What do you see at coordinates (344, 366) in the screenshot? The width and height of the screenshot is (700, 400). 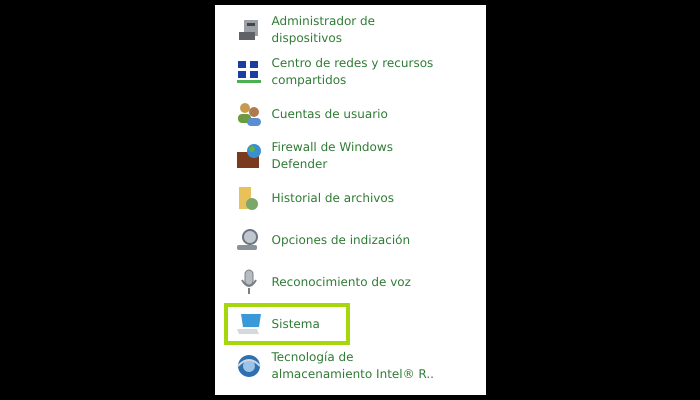 I see `control-panel-item: Tecnología de almacenamiento Intel® R..` at bounding box center [344, 366].